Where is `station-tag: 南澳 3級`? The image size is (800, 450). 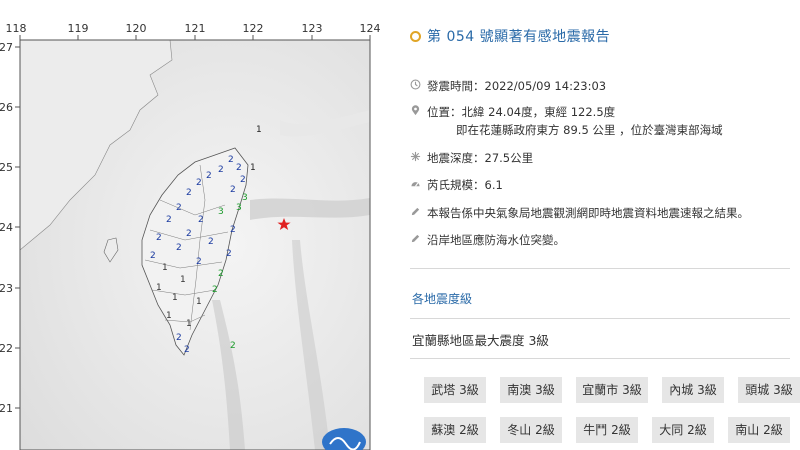 station-tag: 南澳 3級 is located at coordinates (531, 390).